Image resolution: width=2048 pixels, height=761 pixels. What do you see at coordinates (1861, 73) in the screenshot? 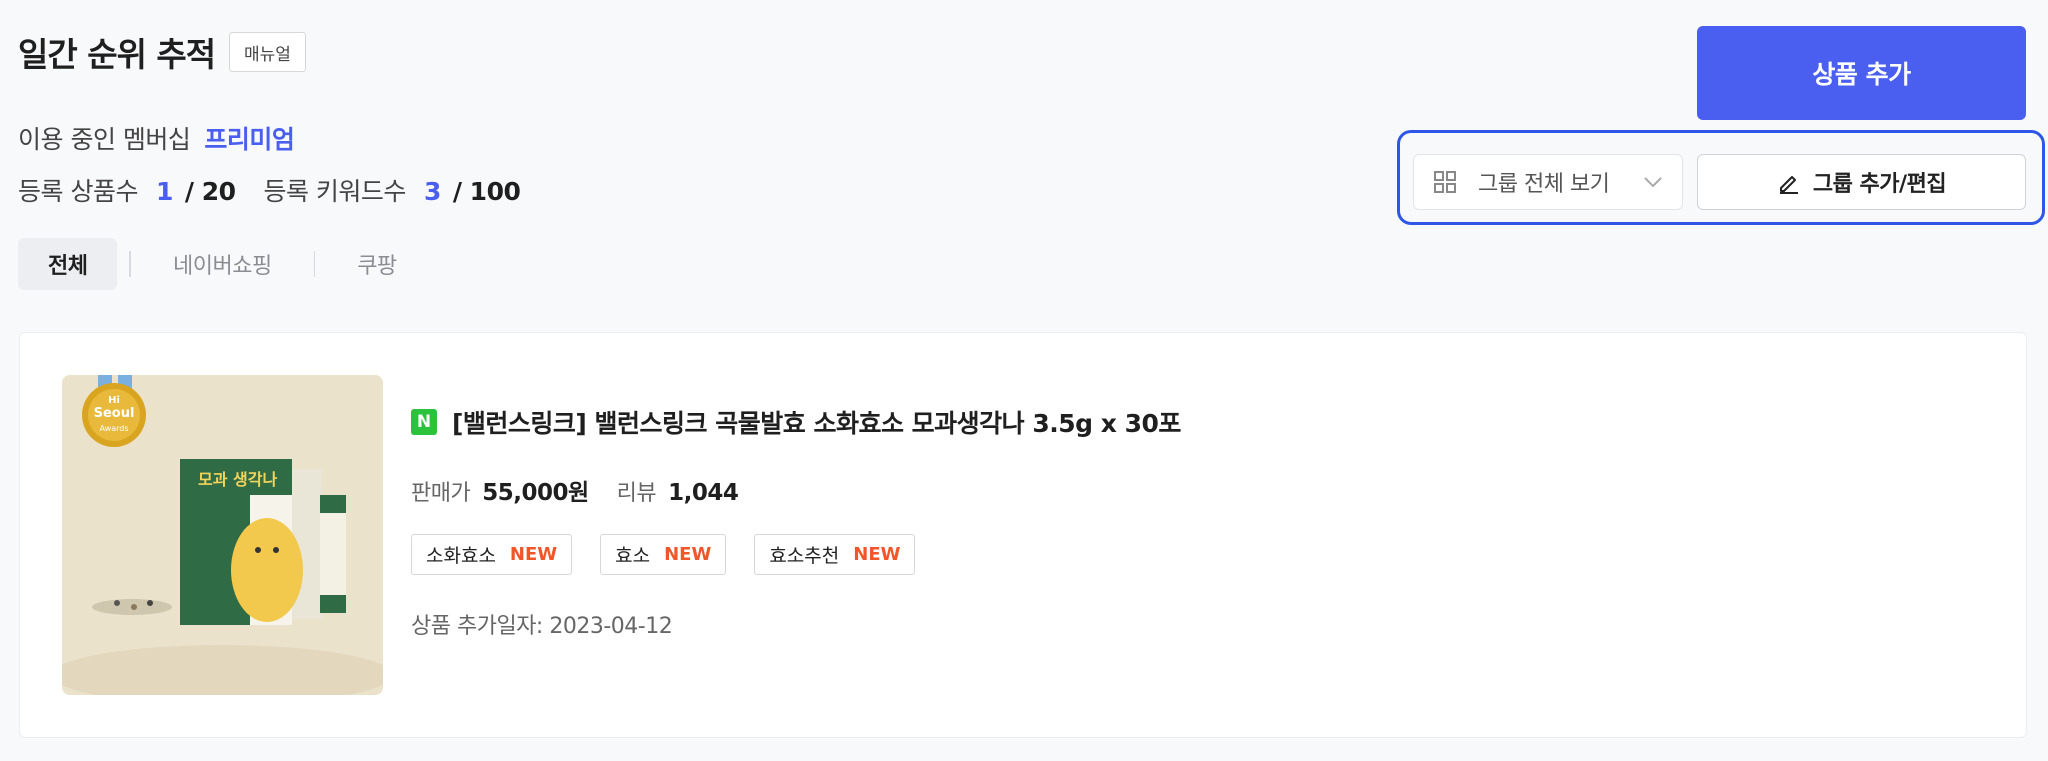
I see `add-product-button: 상품 추가` at bounding box center [1861, 73].